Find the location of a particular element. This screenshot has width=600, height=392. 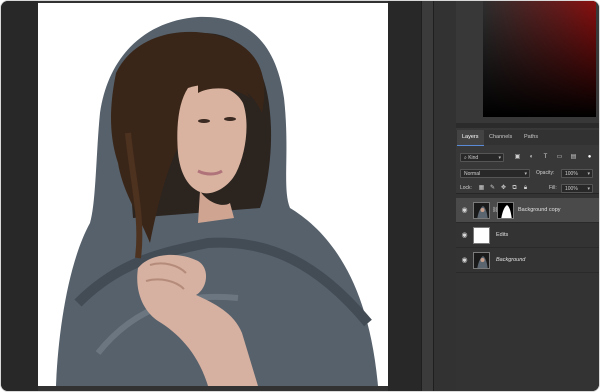

layer-name: Edits is located at coordinates (502, 235).